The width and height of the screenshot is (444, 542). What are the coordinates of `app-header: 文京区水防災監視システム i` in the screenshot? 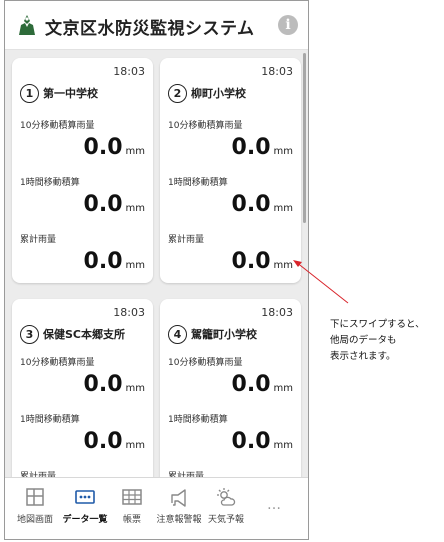 It's located at (156, 25).